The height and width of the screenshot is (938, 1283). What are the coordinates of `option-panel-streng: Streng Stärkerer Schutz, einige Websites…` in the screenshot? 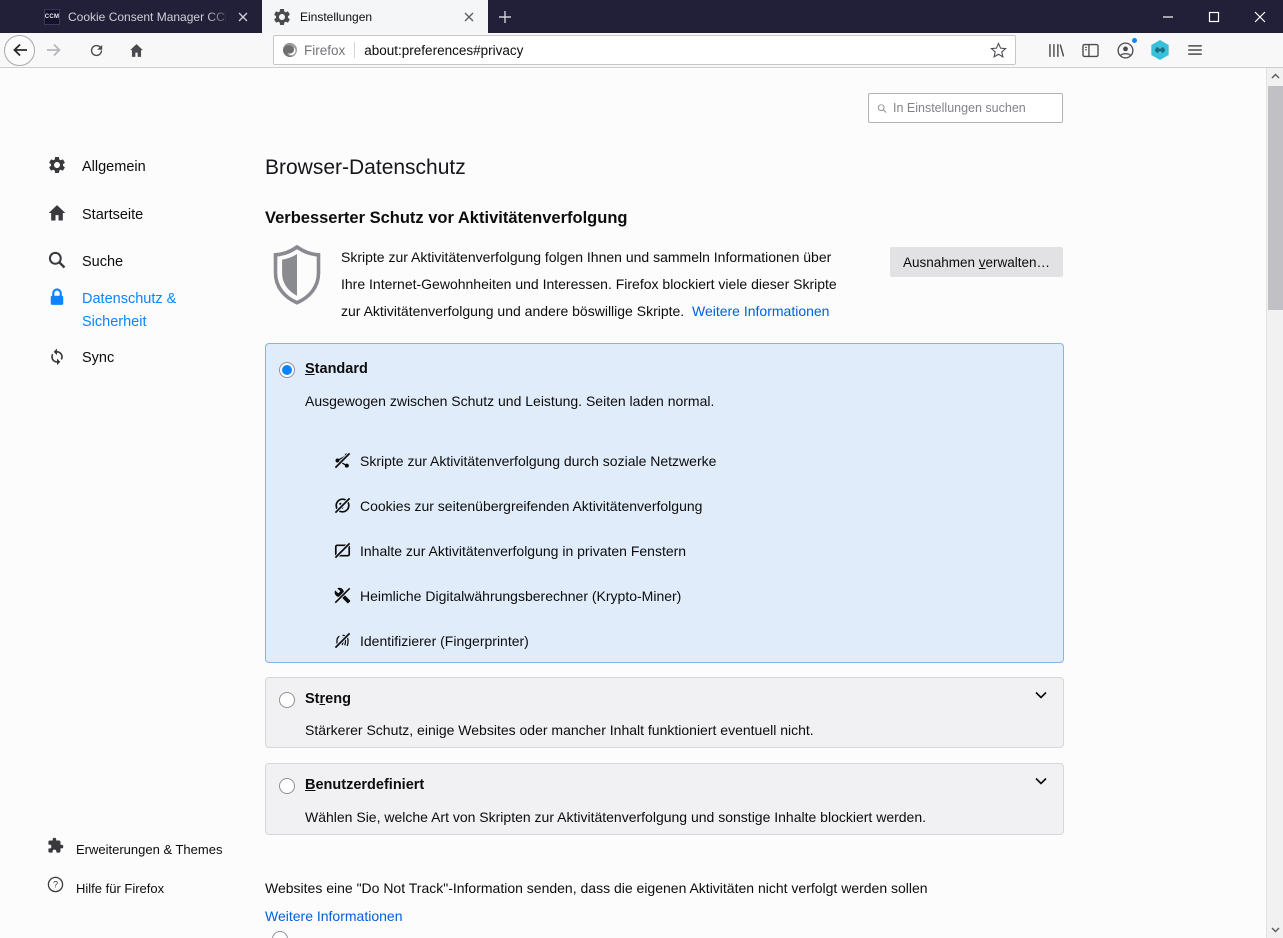 It's located at (664, 712).